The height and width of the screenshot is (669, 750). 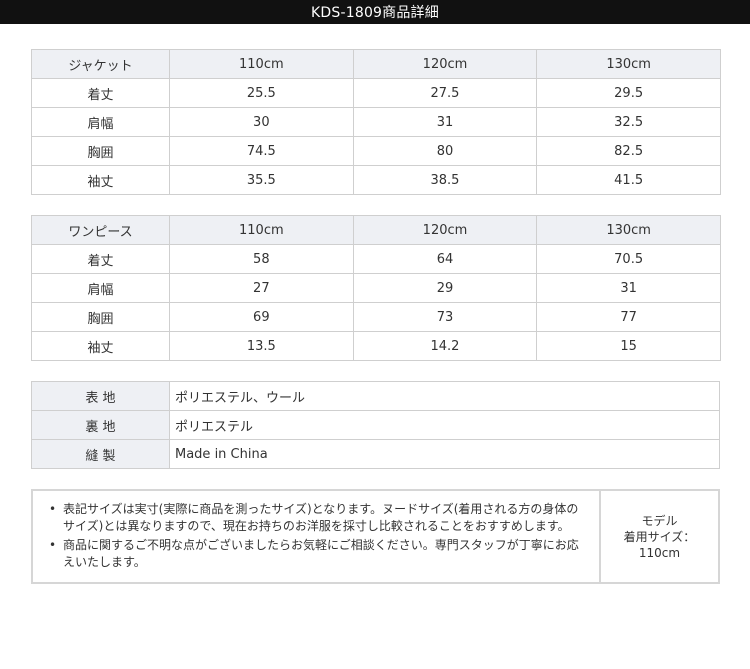 I want to click on page-title: KDS-1809商品詳細, so click(x=375, y=12).